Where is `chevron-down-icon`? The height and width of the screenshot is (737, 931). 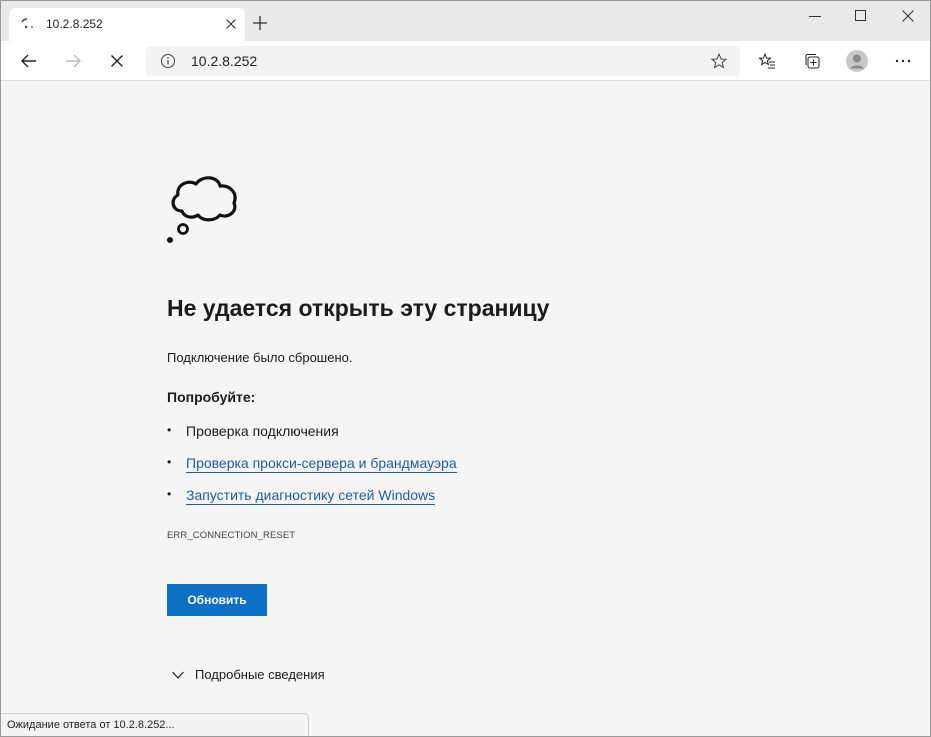 chevron-down-icon is located at coordinates (178, 675).